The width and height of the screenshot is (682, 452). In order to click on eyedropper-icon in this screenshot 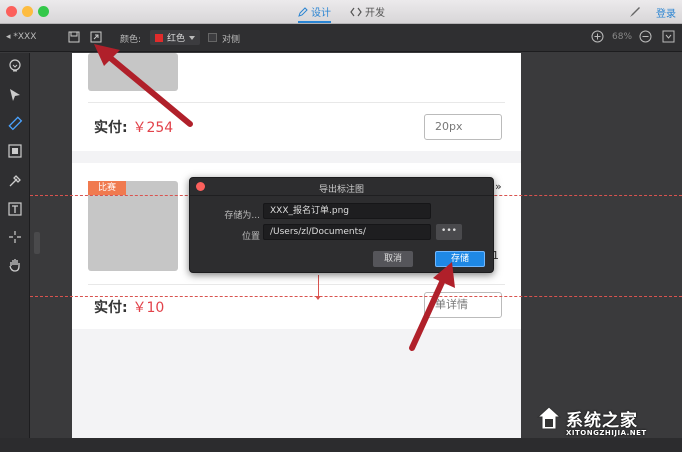, I will do `click(15, 181)`.